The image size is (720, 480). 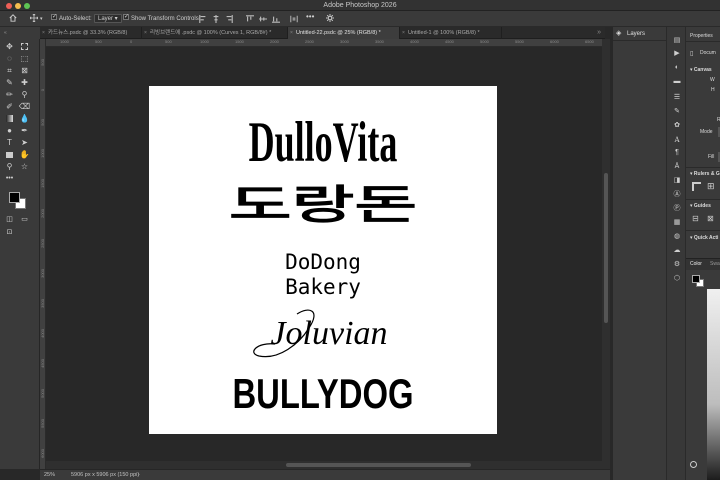 What do you see at coordinates (704, 238) in the screenshot?
I see `quick-actions-section-header: ▾ Quick Acti` at bounding box center [704, 238].